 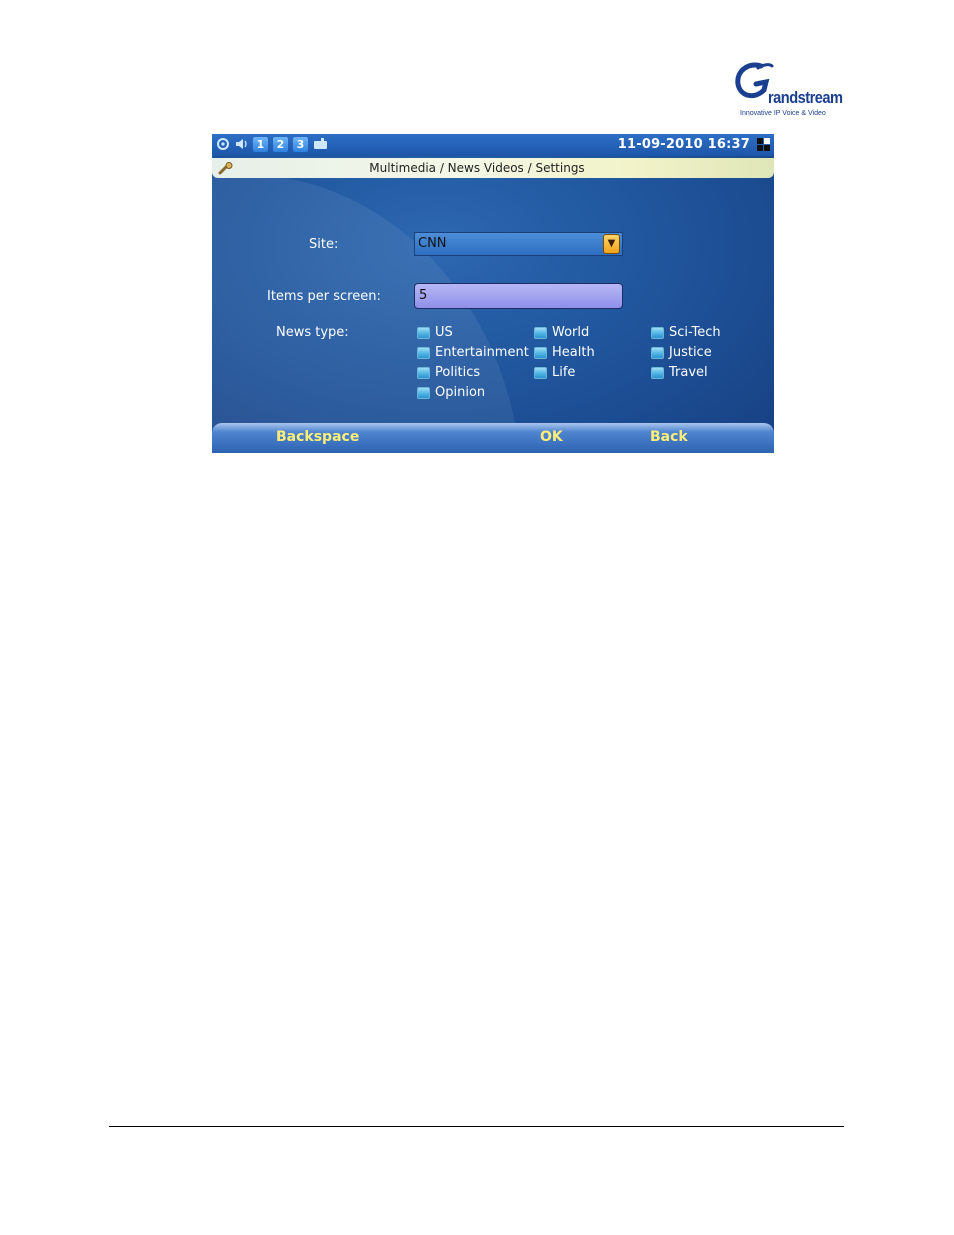 I want to click on network-icon, so click(x=222, y=144).